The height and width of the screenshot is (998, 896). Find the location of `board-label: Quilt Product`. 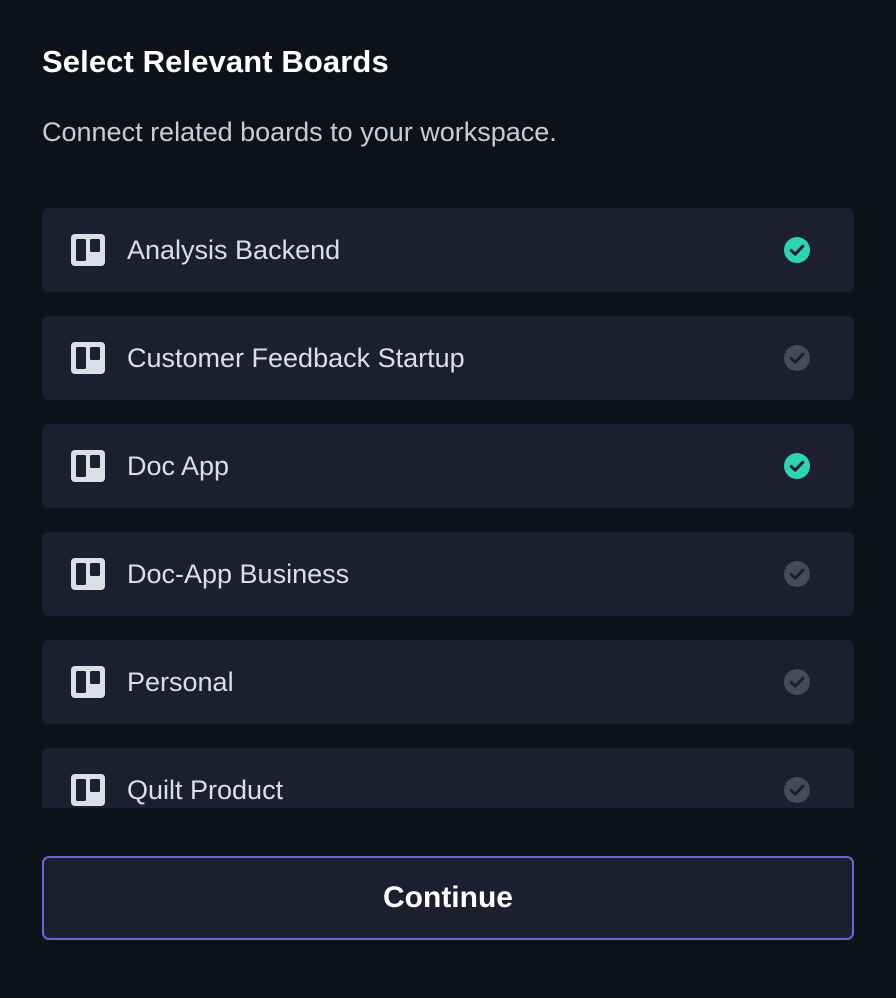

board-label: Quilt Product is located at coordinates (205, 790).